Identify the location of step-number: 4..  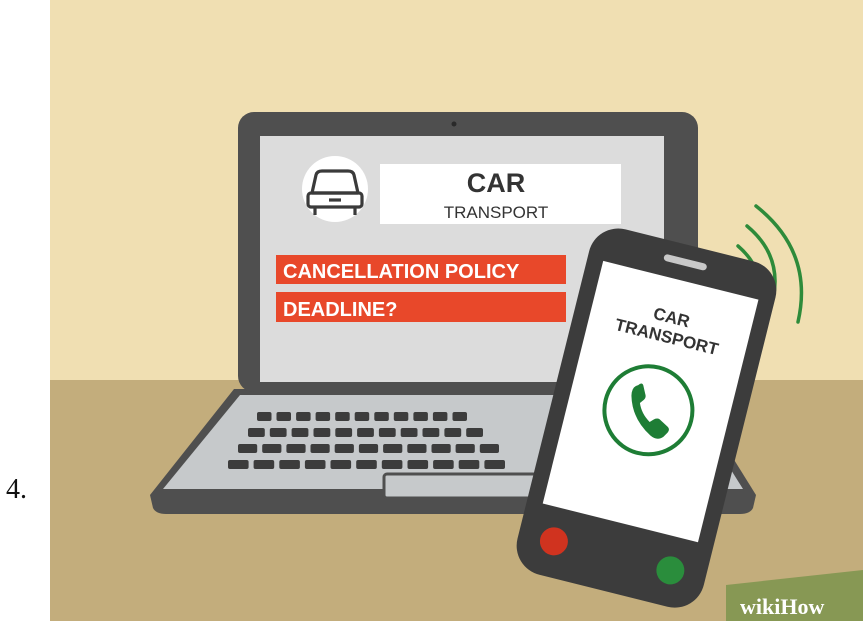
(16, 489).